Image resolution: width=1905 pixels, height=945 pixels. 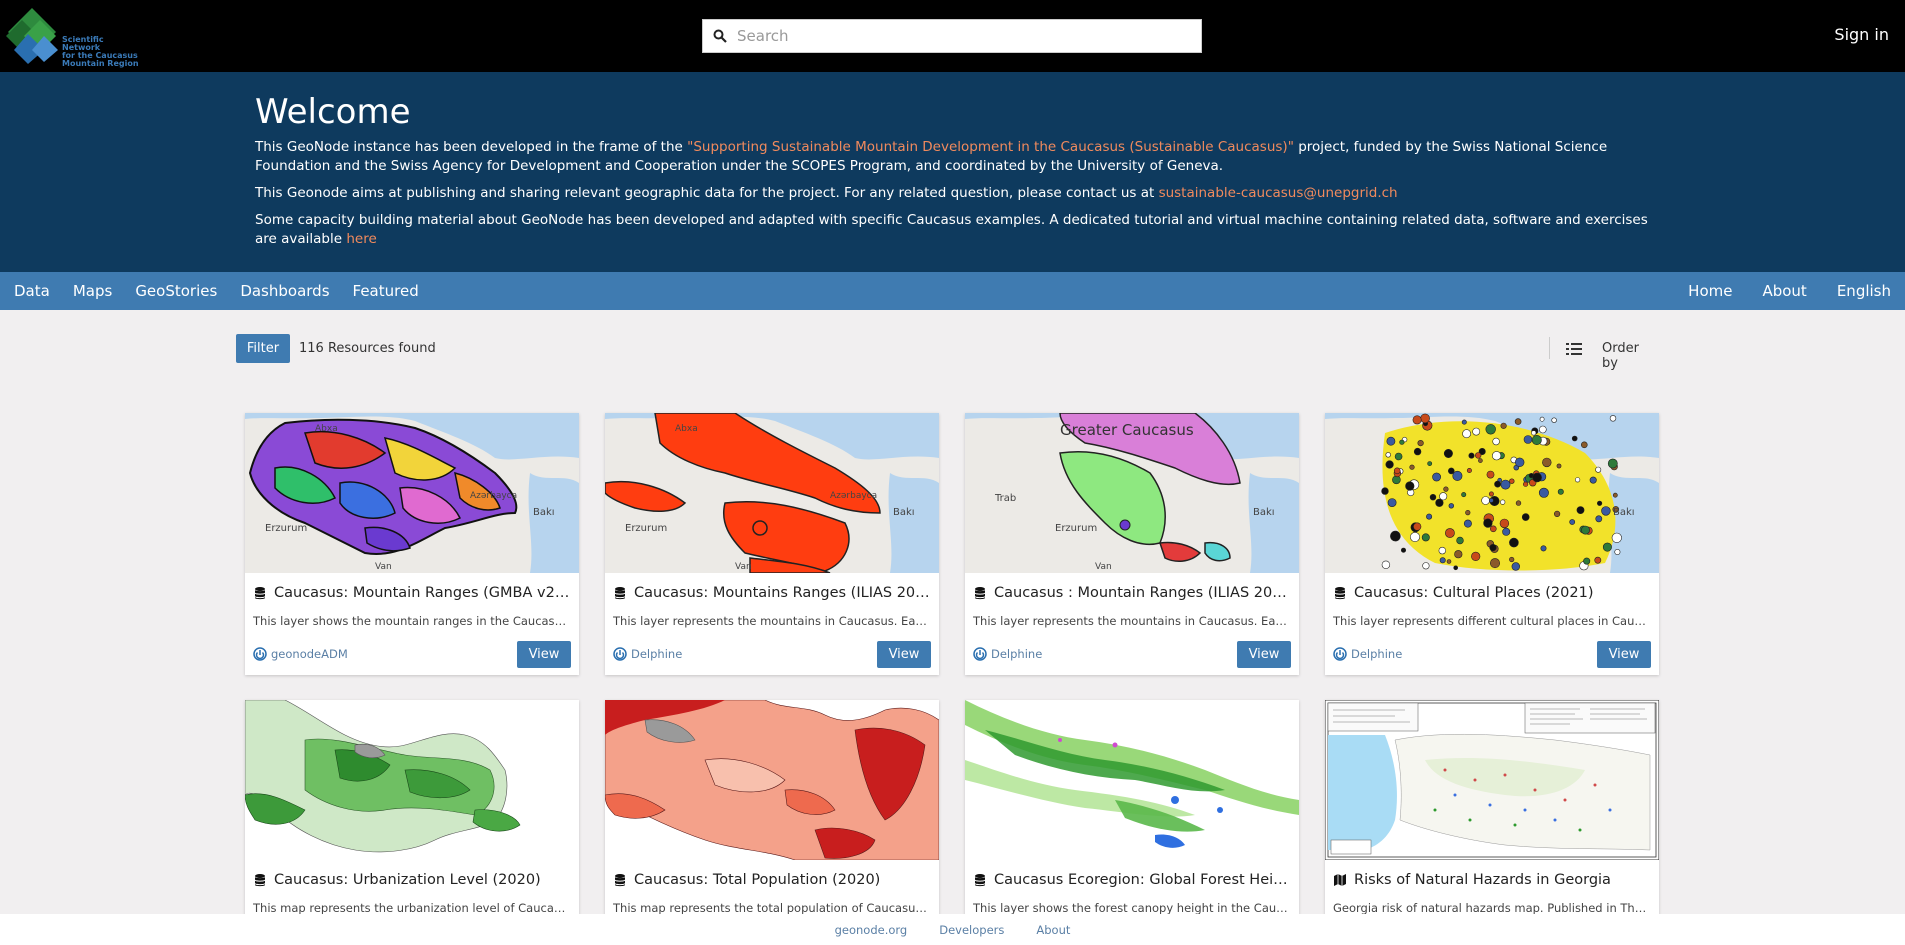 I want to click on card-title: Risks of Natural Hazards in Georgia, so click(x=1493, y=880).